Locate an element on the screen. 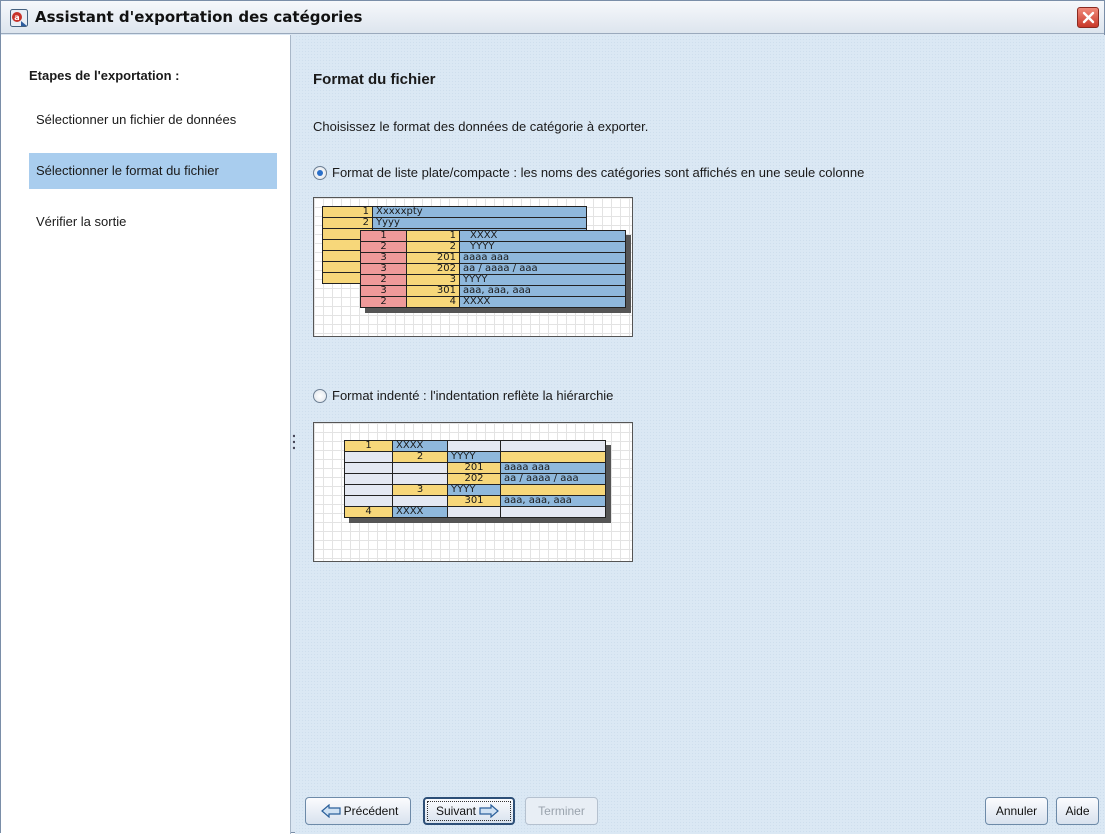 The height and width of the screenshot is (834, 1105). table-cell: Yyyy is located at coordinates (479, 223).